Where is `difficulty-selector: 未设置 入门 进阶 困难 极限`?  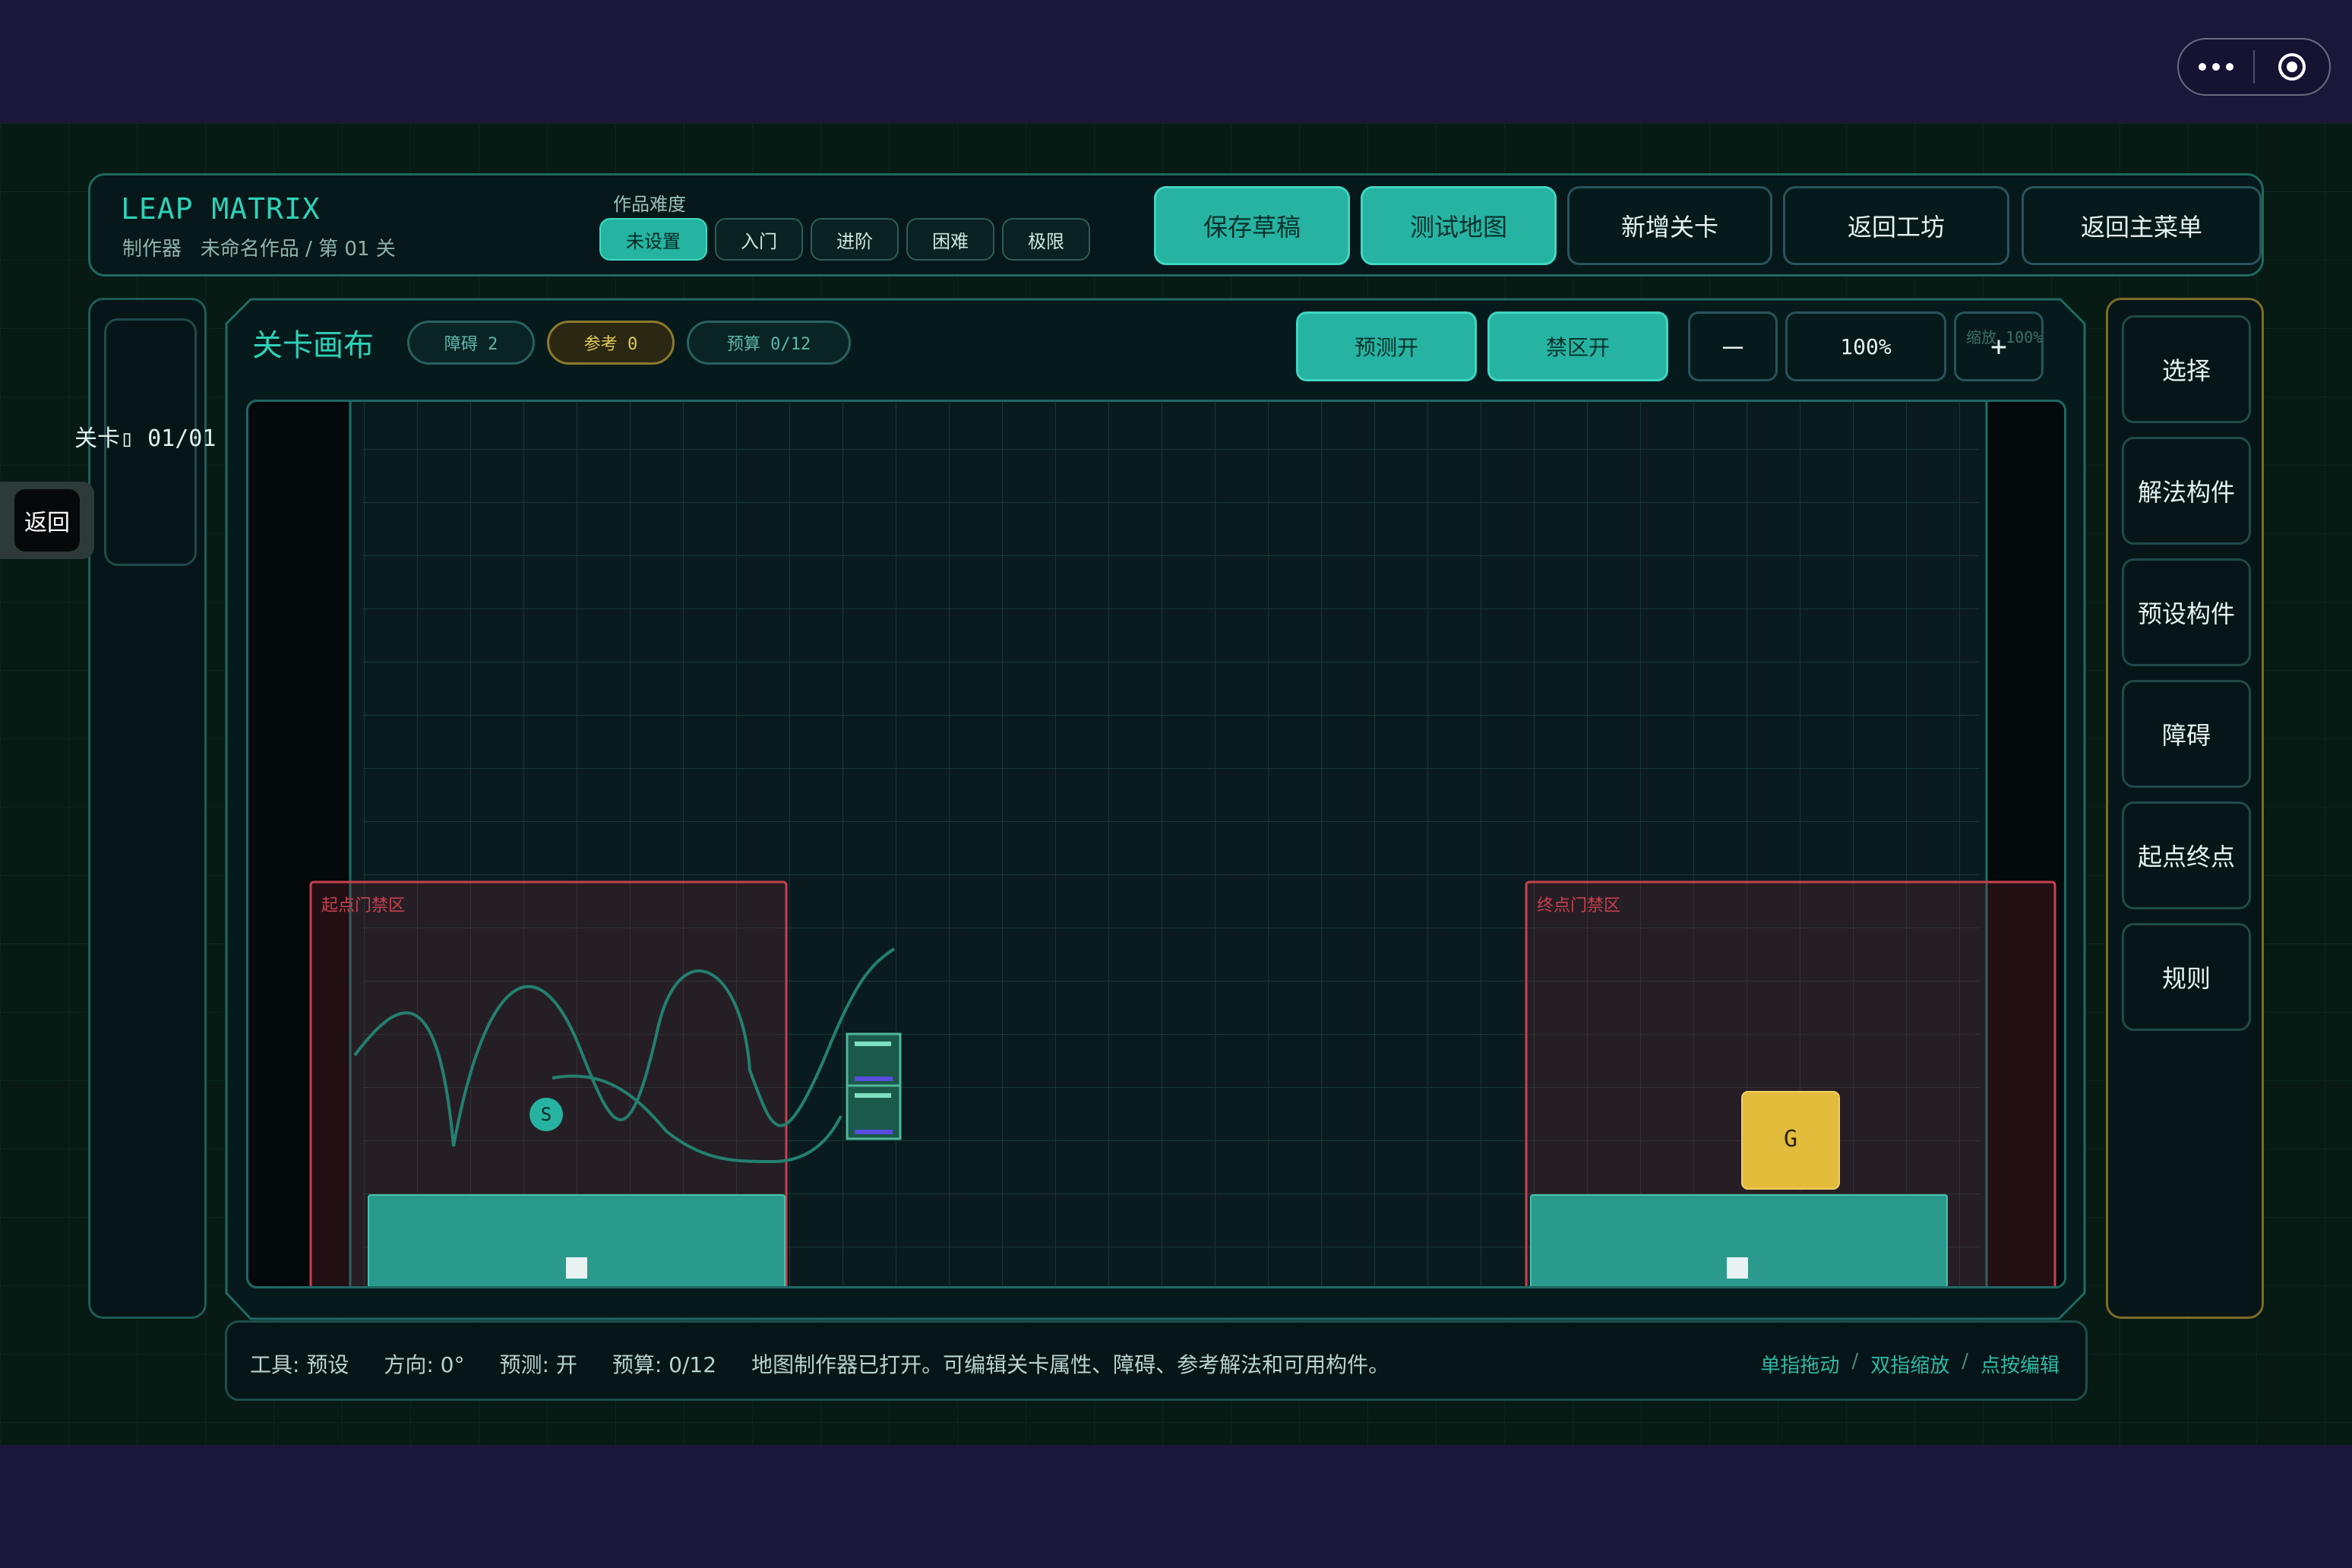
difficulty-selector: 未设置 入门 进阶 困难 极限 is located at coordinates (844, 239).